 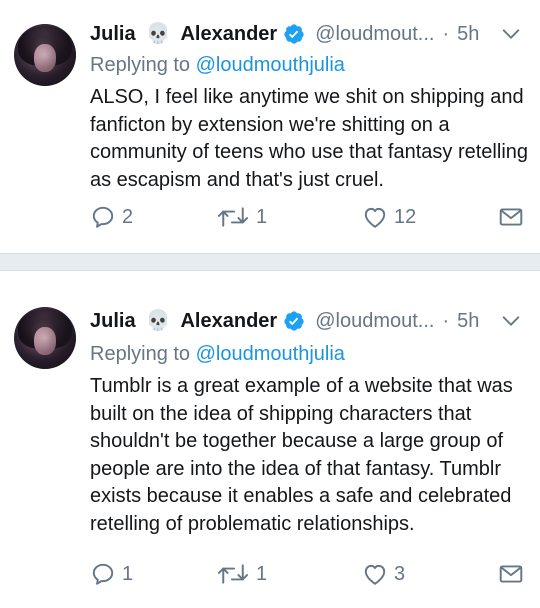 I want to click on tweet-actions: 2 1 12, so click(x=307, y=219).